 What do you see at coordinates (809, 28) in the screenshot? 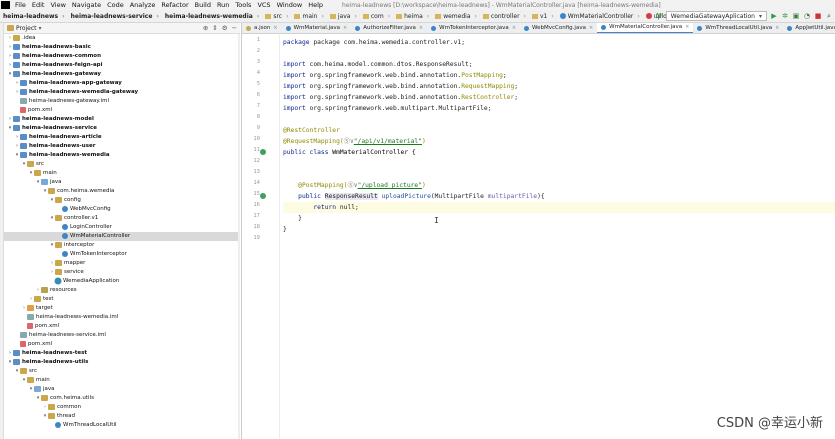
I see `editor-tab: AppJwtUtil.java×` at bounding box center [809, 28].